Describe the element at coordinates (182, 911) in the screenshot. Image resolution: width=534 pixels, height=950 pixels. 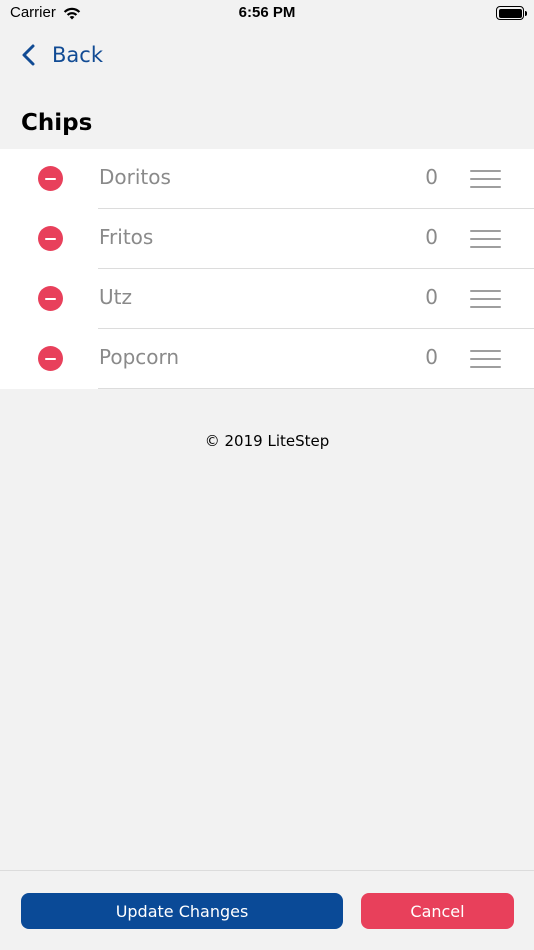
I see `update-changes-button: Update Changes` at that location.